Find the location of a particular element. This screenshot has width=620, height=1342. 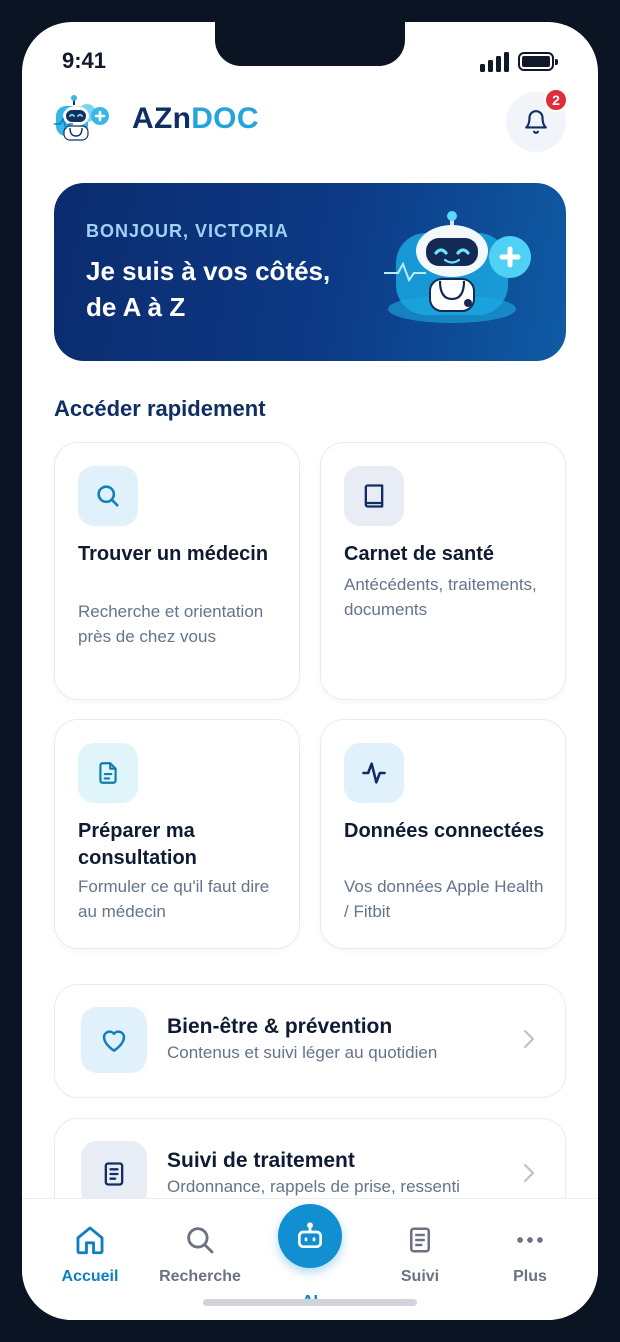

list-item-description: Contenus et suivi léger au quotidien is located at coordinates (302, 1052).